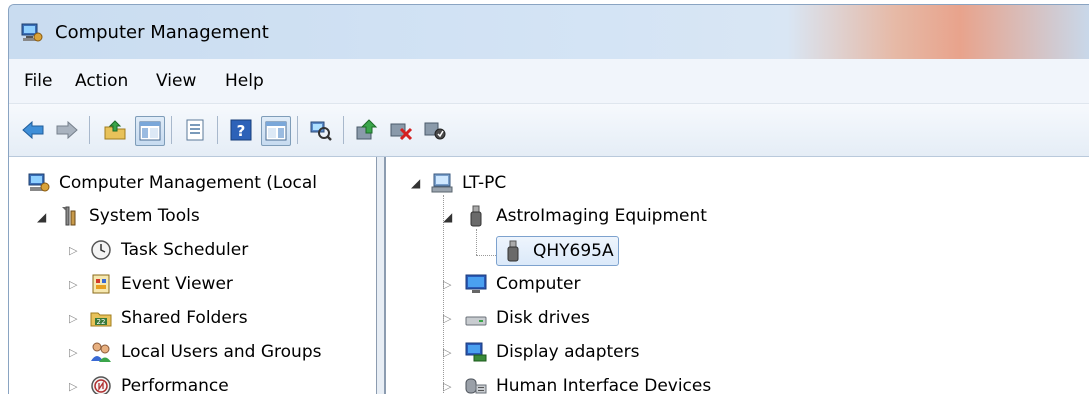 The height and width of the screenshot is (394, 1089). I want to click on update-driver-icon, so click(367, 130).